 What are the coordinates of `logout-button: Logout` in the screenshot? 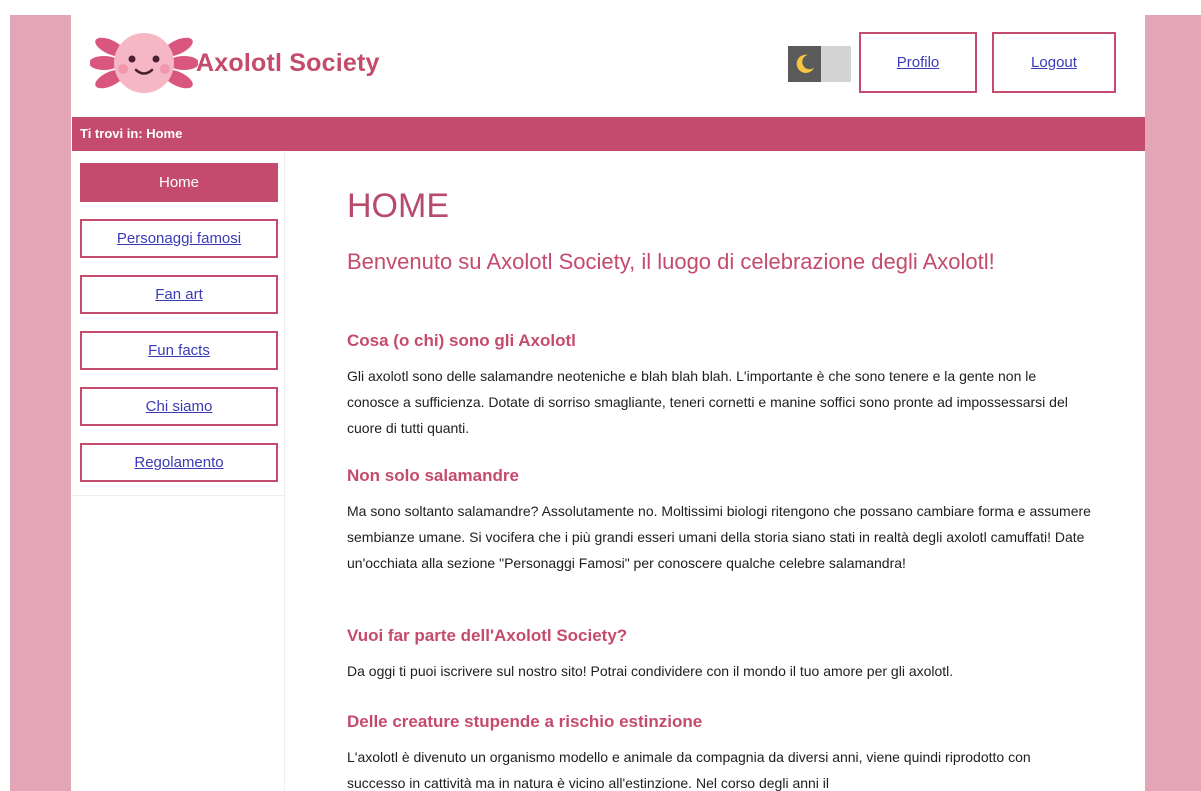 It's located at (1054, 62).